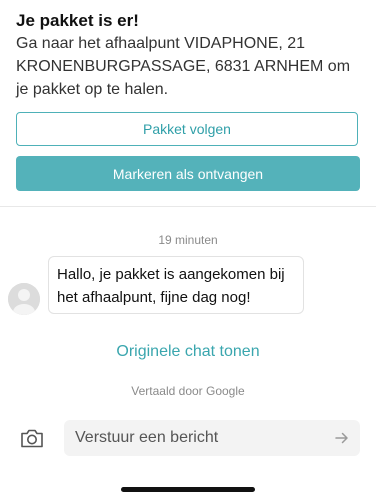 This screenshot has height=500, width=376. What do you see at coordinates (188, 489) in the screenshot?
I see `home-indicator` at bounding box center [188, 489].